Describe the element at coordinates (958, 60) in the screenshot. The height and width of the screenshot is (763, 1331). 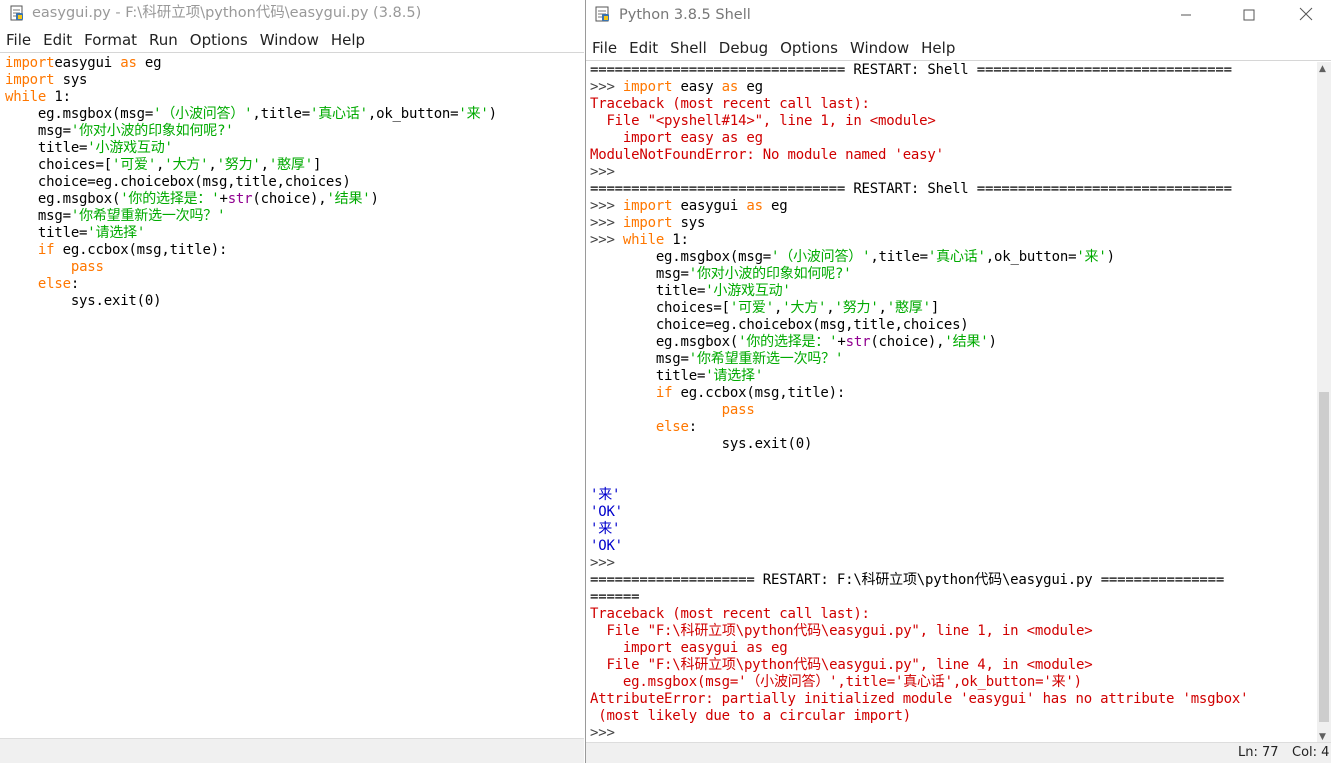
I see `shell-divider` at that location.